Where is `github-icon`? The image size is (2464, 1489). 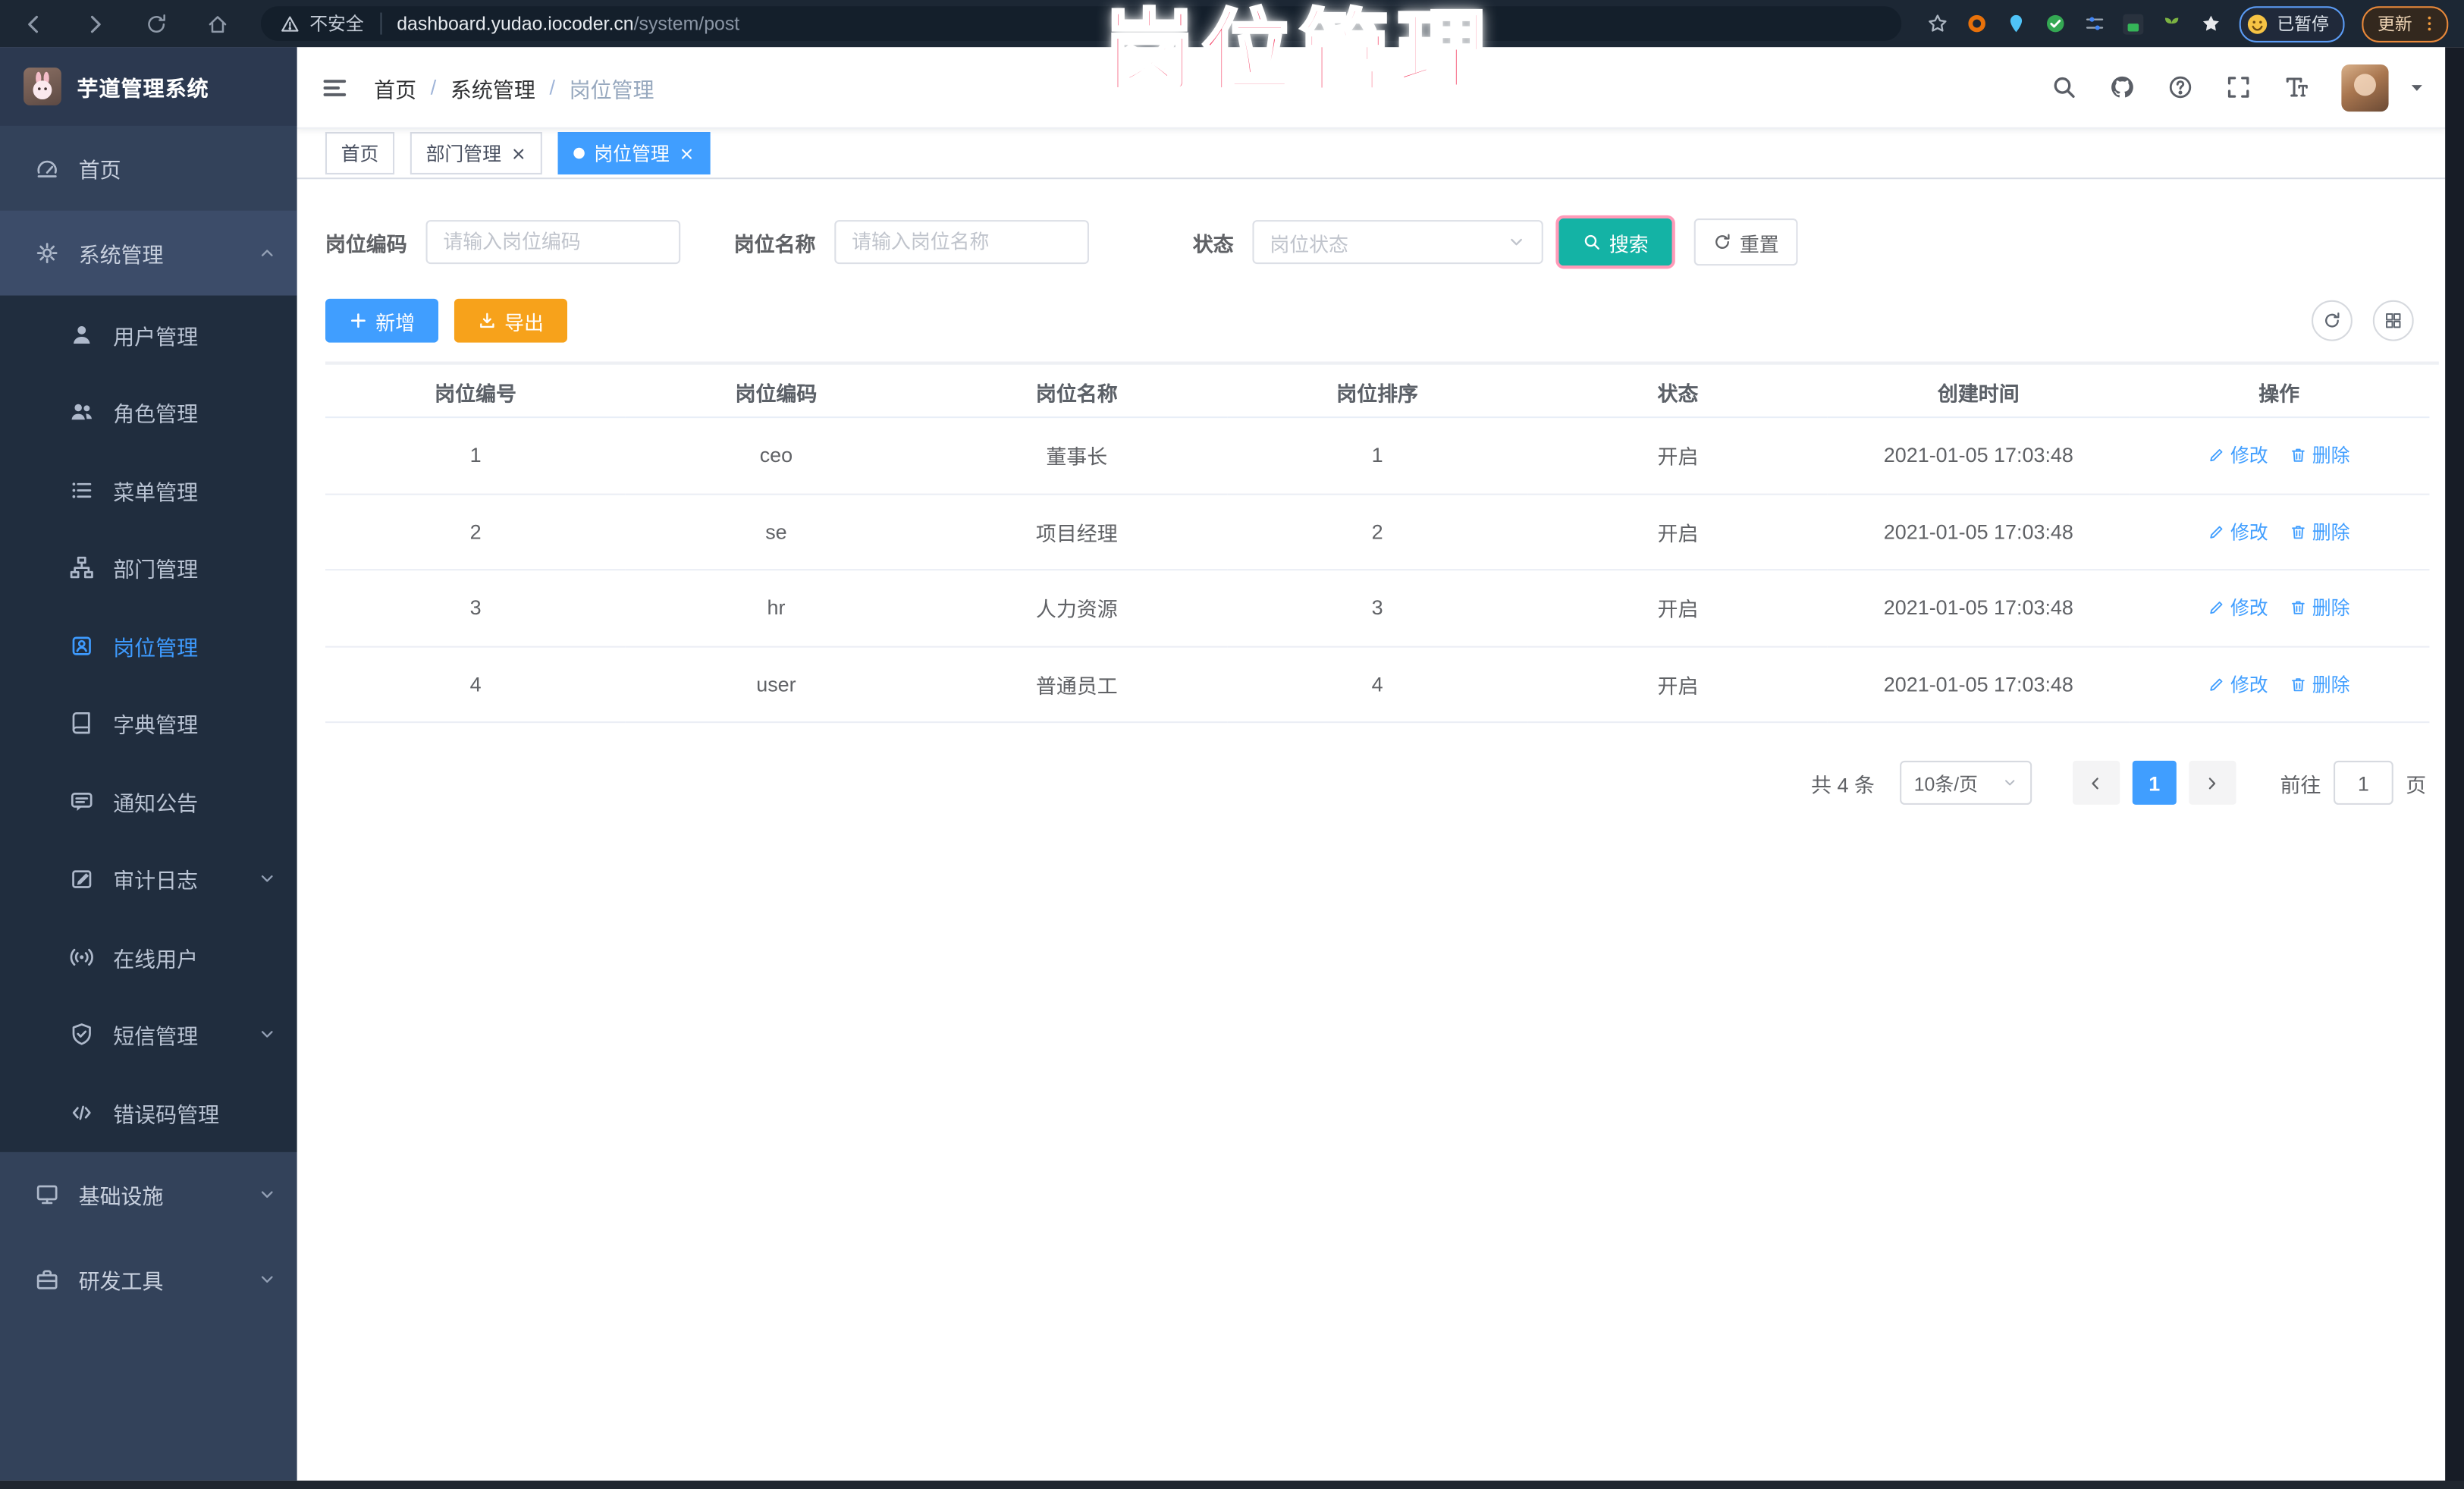 github-icon is located at coordinates (2122, 87).